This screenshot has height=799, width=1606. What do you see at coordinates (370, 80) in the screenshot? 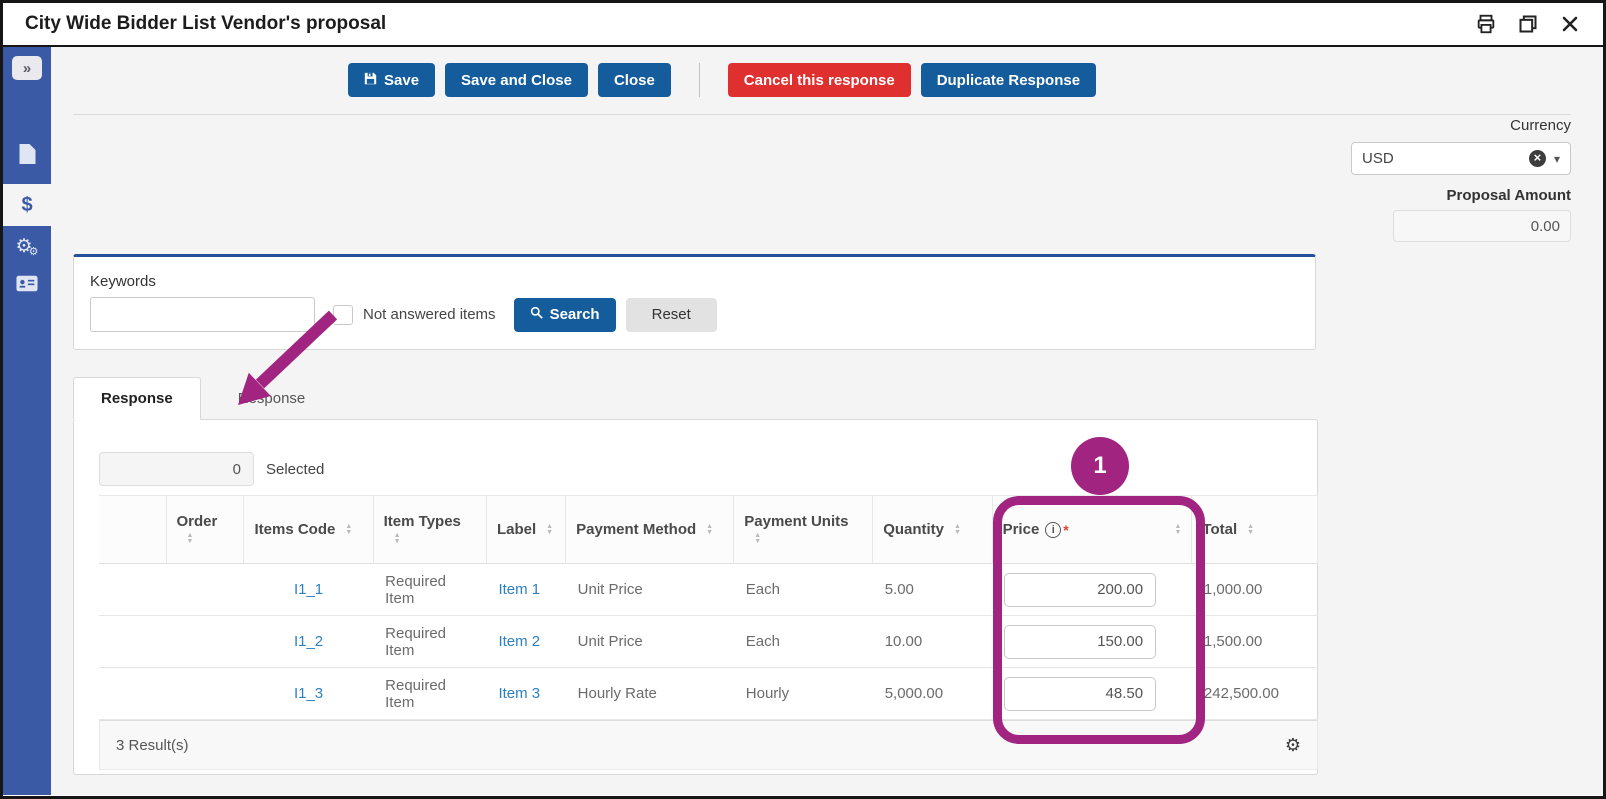
I see `save-icon` at bounding box center [370, 80].